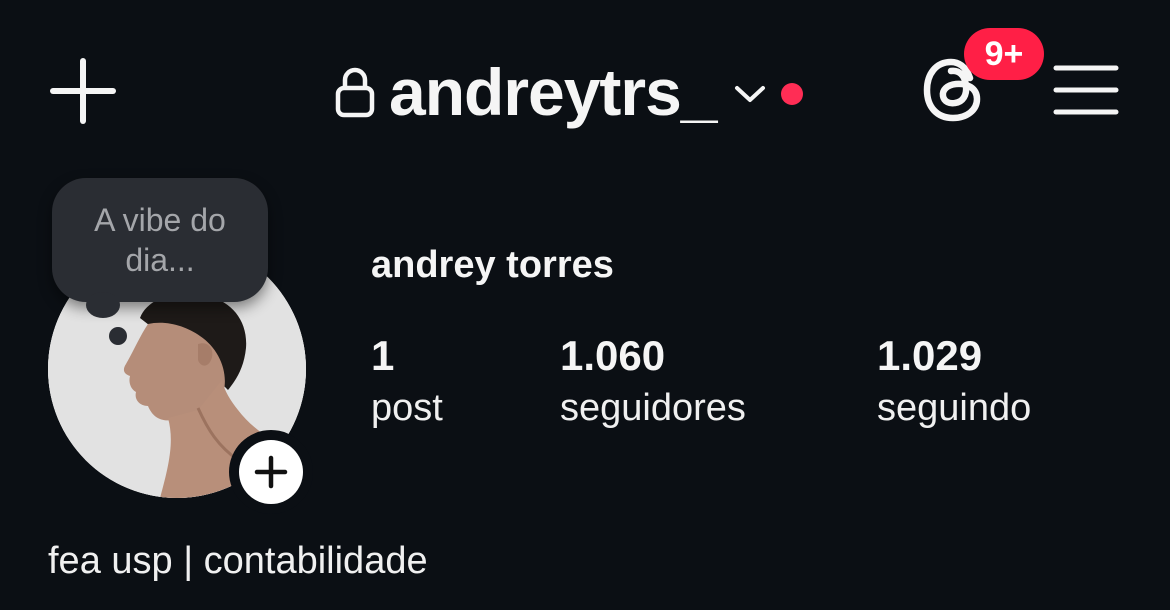 The height and width of the screenshot is (610, 1170). I want to click on notification-badge: 9+, so click(1004, 54).